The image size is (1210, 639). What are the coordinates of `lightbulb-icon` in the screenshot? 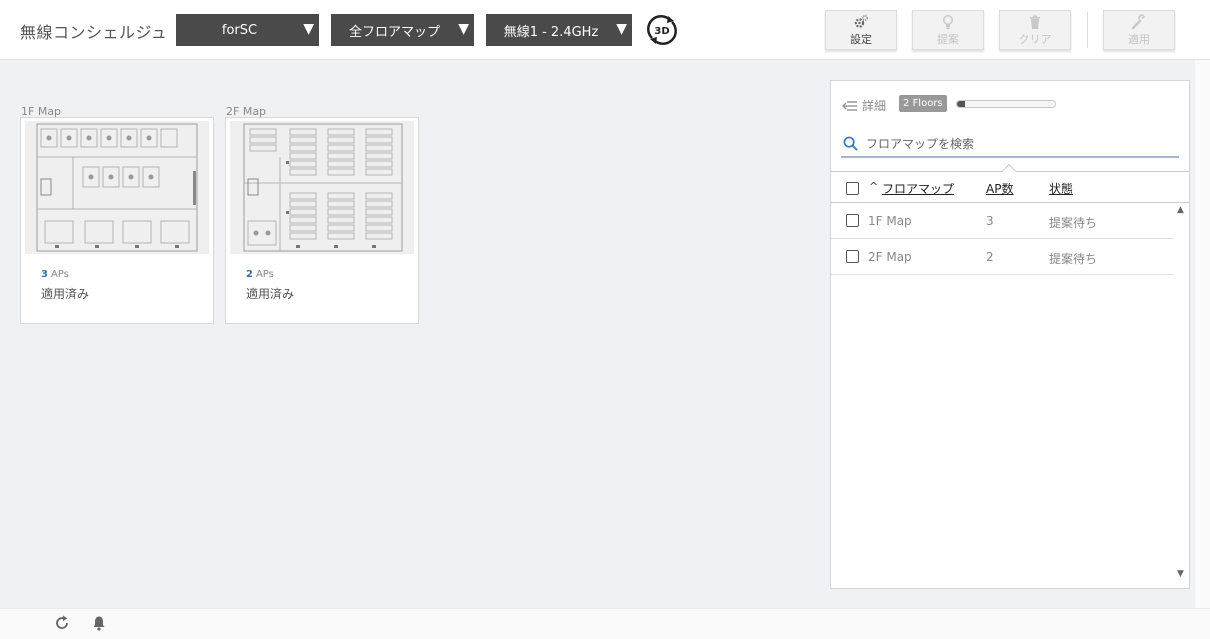 It's located at (948, 21).